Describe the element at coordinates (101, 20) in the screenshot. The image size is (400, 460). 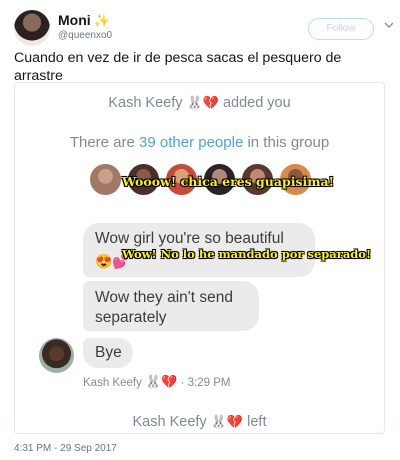
I see `sparkles-icon: ✨` at that location.